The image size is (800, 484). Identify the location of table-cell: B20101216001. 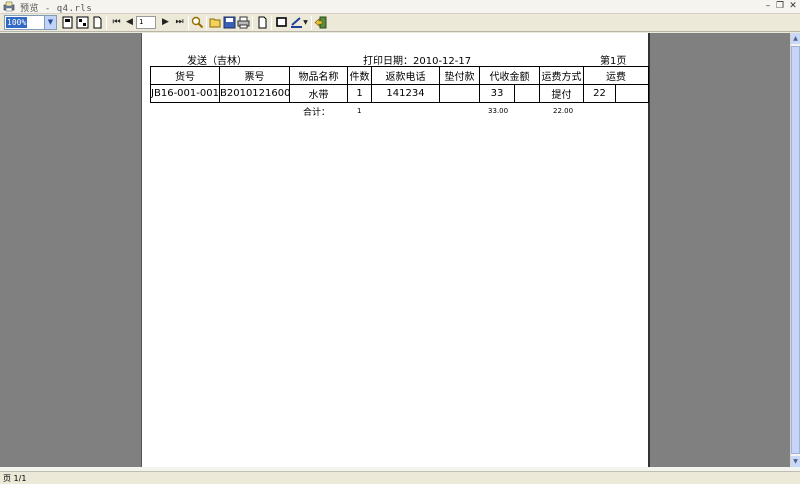
(254, 93).